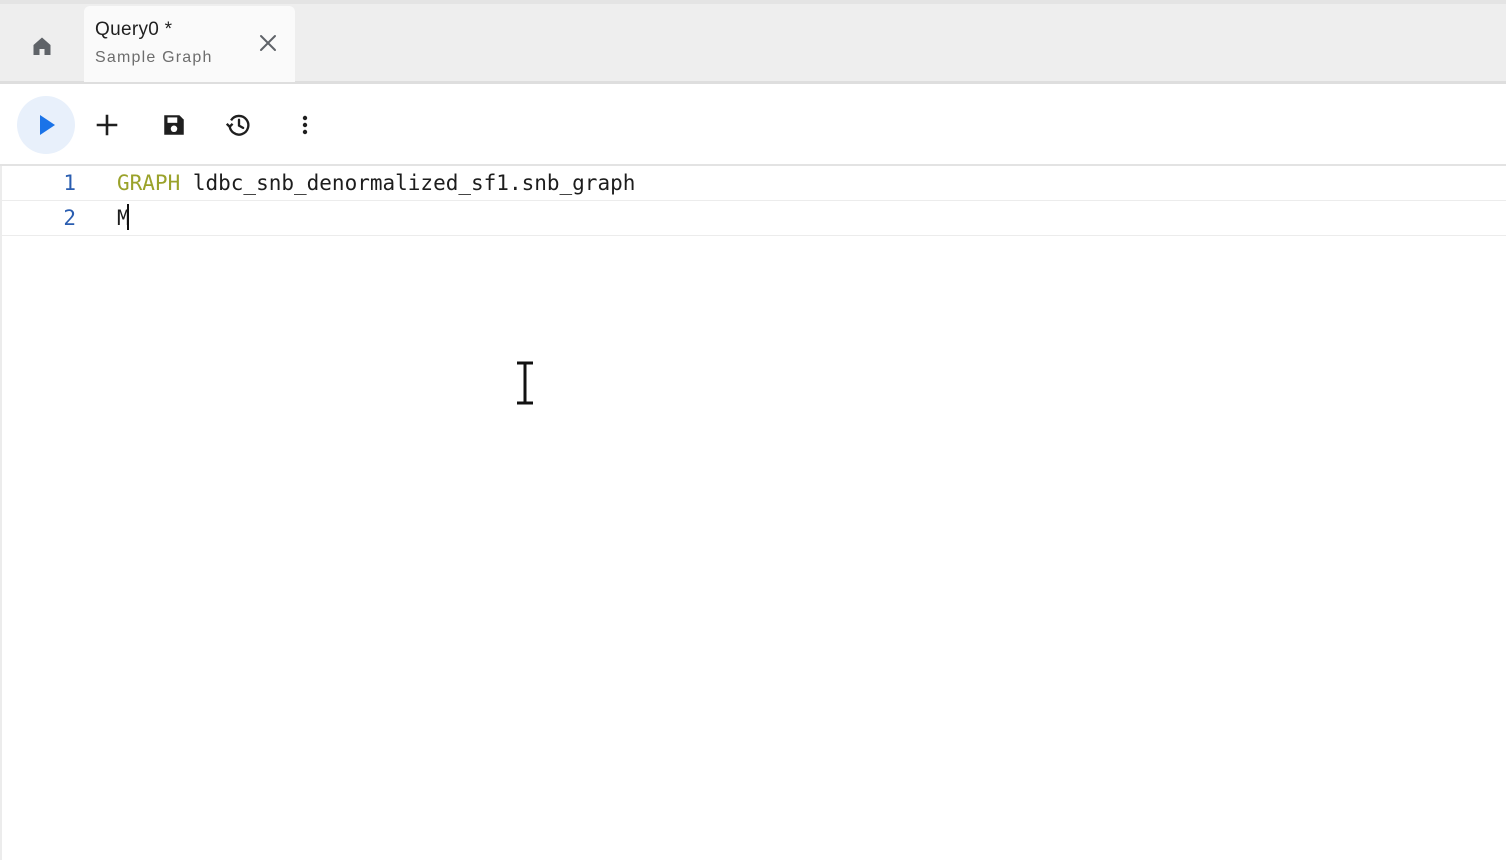  I want to click on more-options-button, so click(305, 125).